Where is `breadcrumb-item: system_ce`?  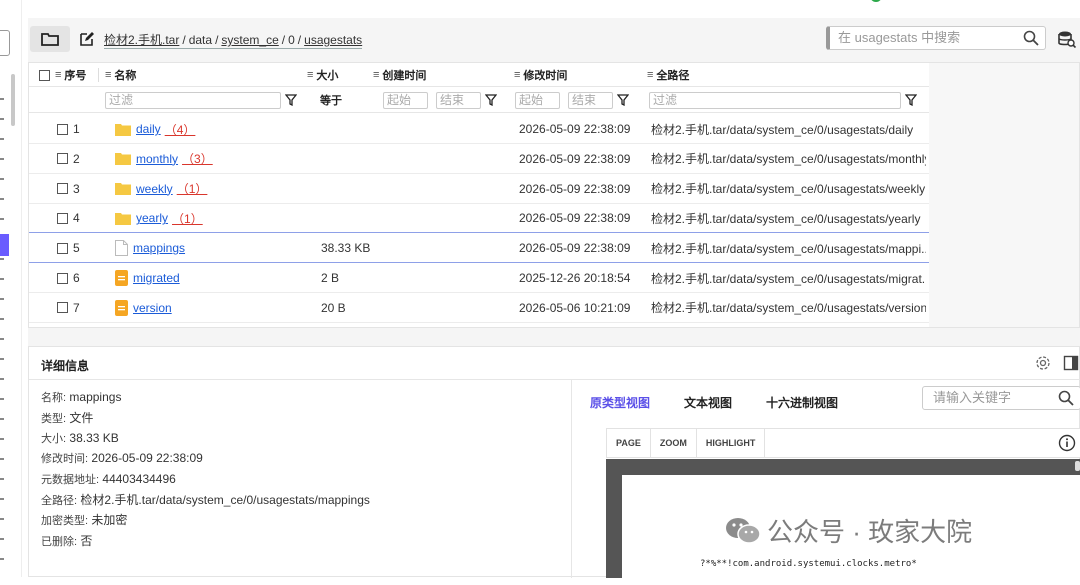
breadcrumb-item: system_ce is located at coordinates (249, 40).